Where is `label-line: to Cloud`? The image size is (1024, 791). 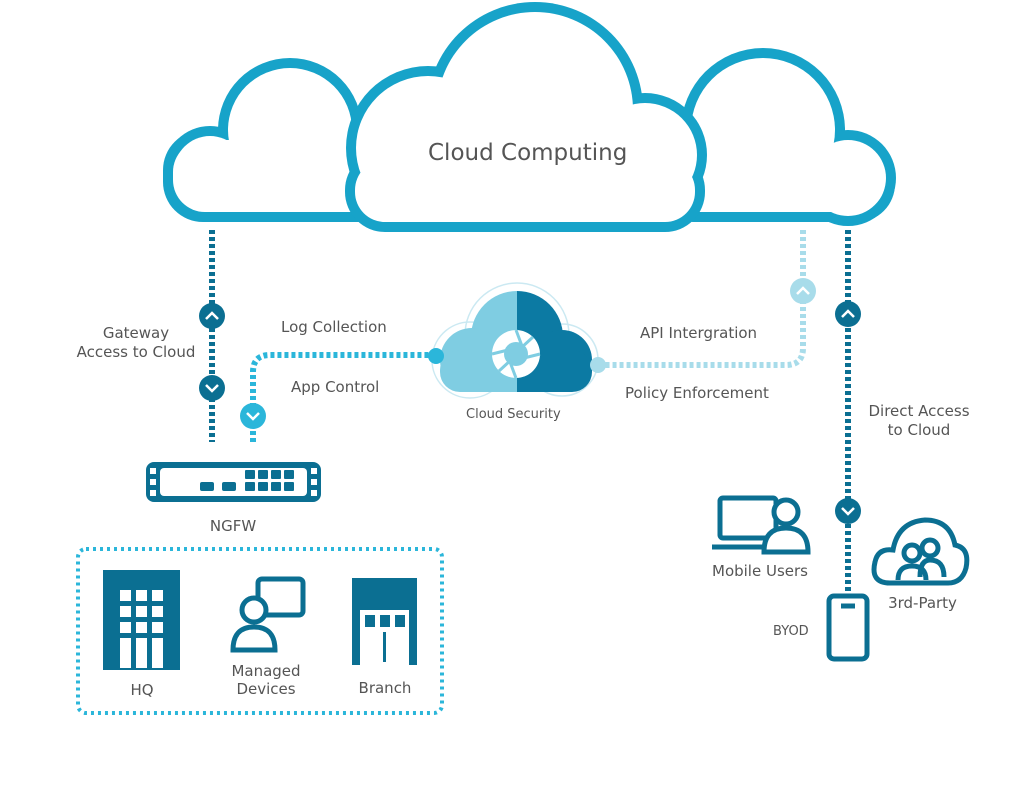
label-line: to Cloud is located at coordinates (919, 430).